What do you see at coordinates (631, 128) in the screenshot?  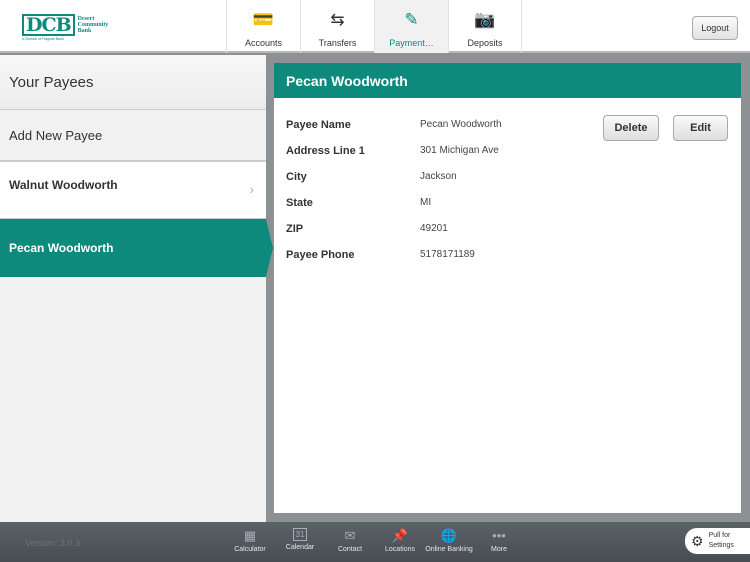 I see `delete-button: Delete` at bounding box center [631, 128].